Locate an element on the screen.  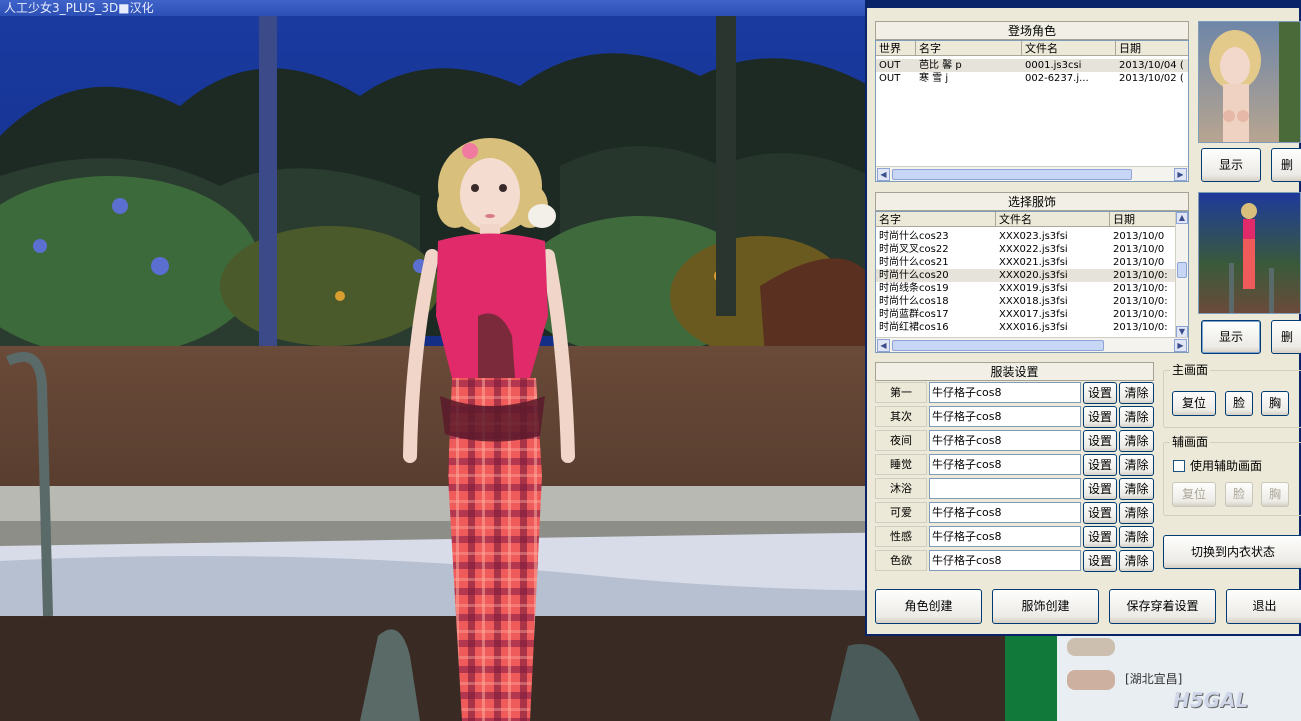
cell: 寒 雪 j is located at coordinates (934, 78).